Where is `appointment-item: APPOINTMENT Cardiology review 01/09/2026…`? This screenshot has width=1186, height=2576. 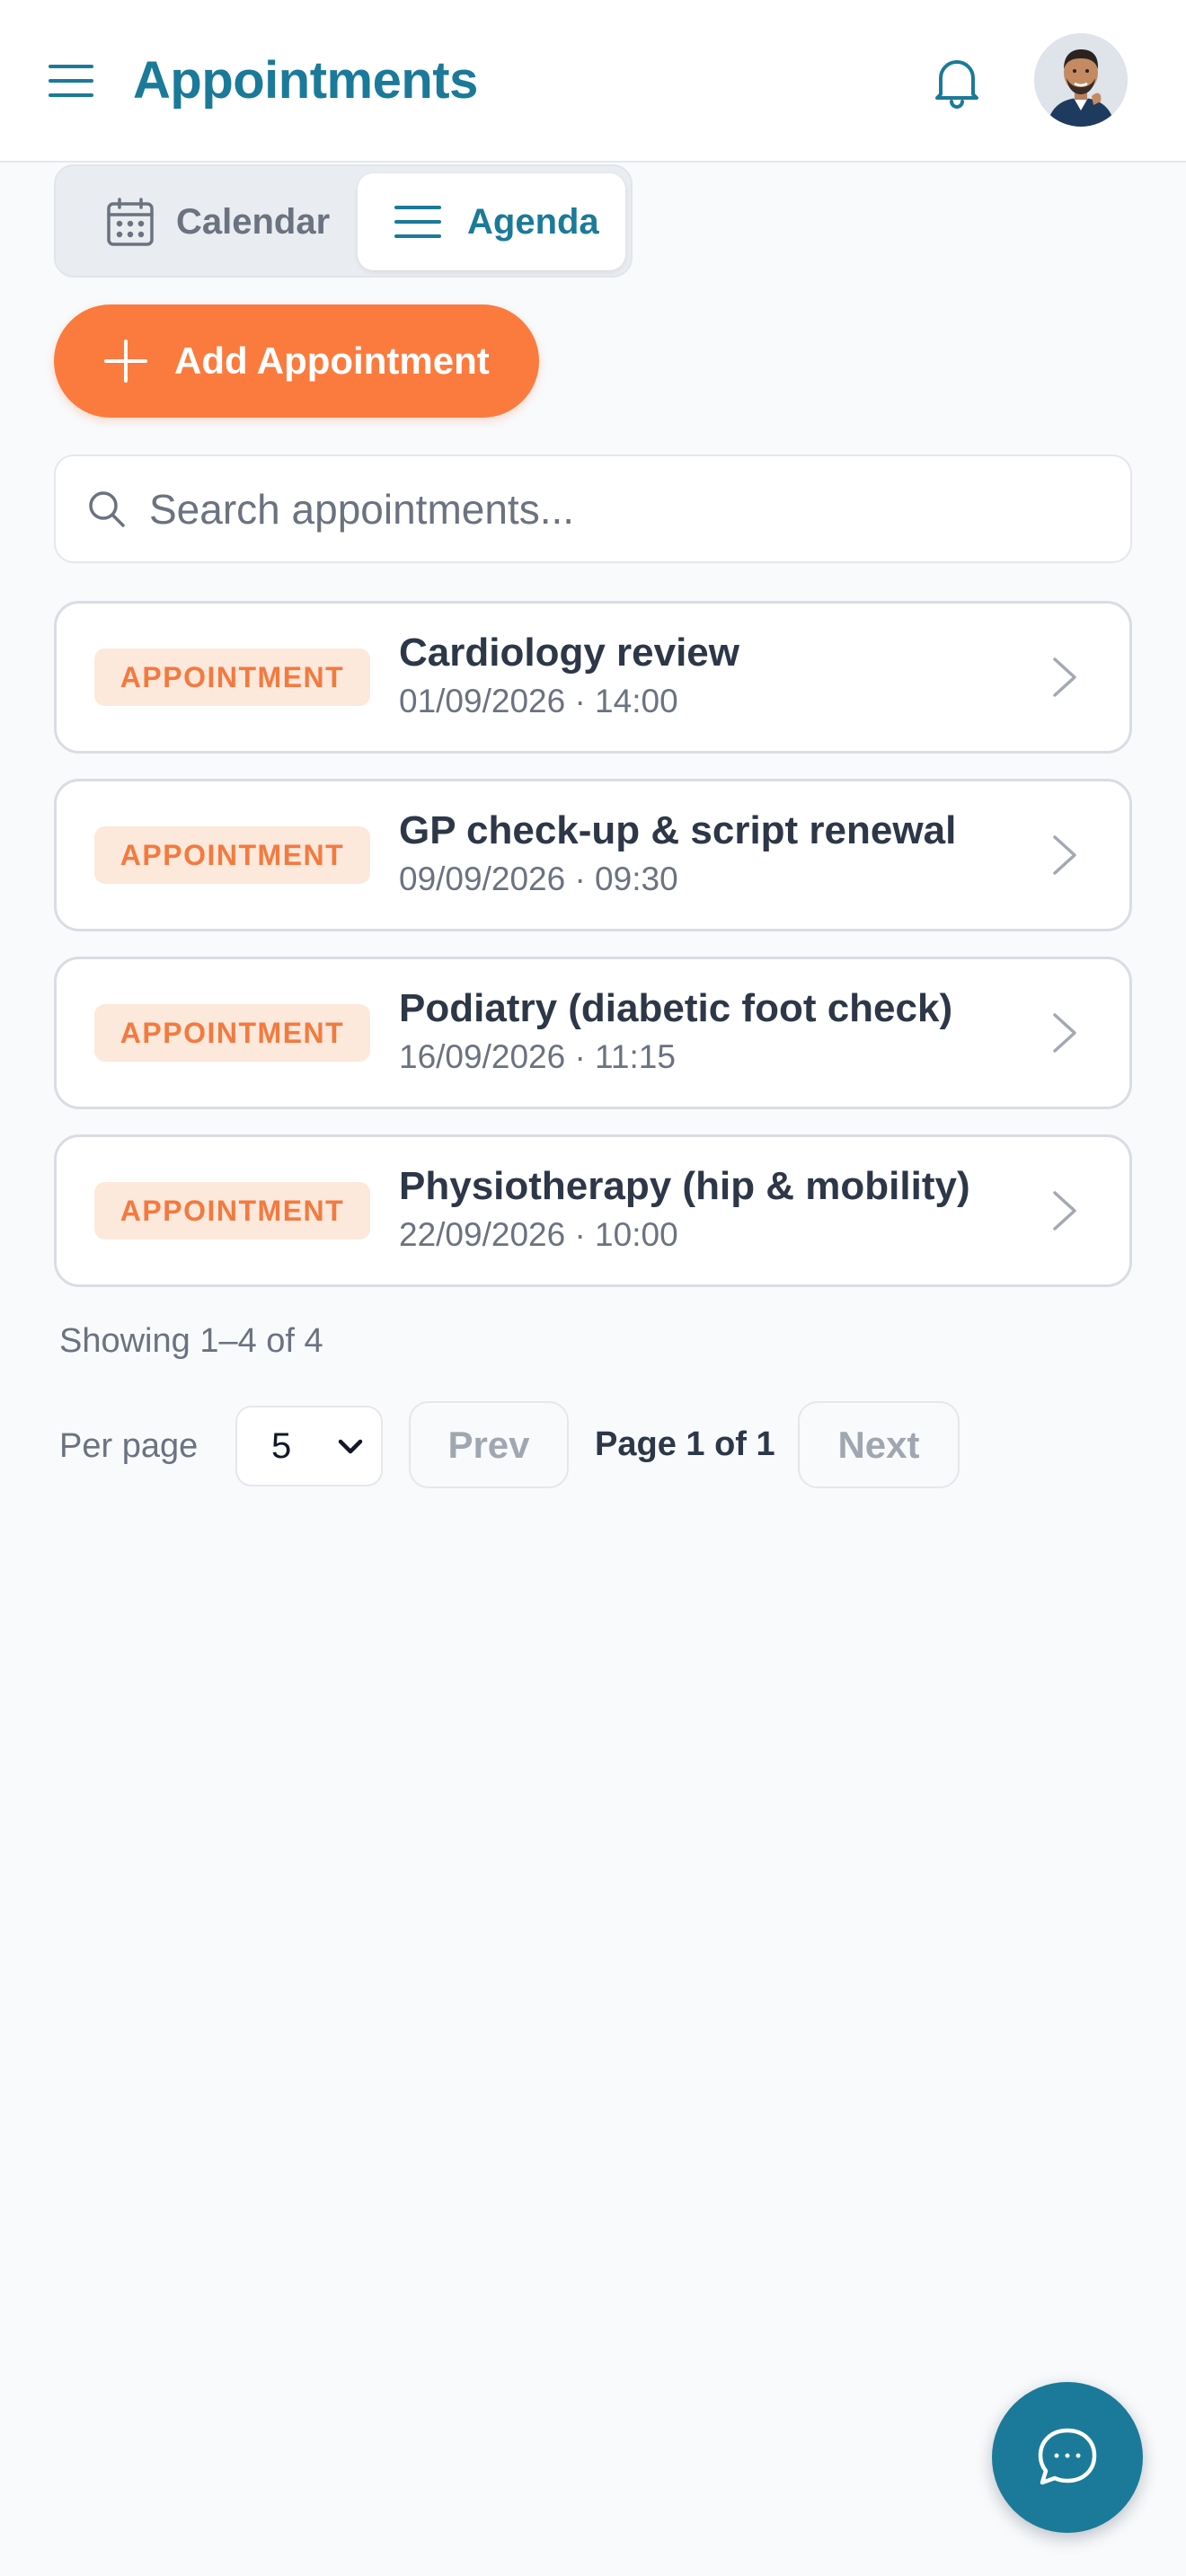 appointment-item: APPOINTMENT Cardiology review 01/09/2026… is located at coordinates (593, 677).